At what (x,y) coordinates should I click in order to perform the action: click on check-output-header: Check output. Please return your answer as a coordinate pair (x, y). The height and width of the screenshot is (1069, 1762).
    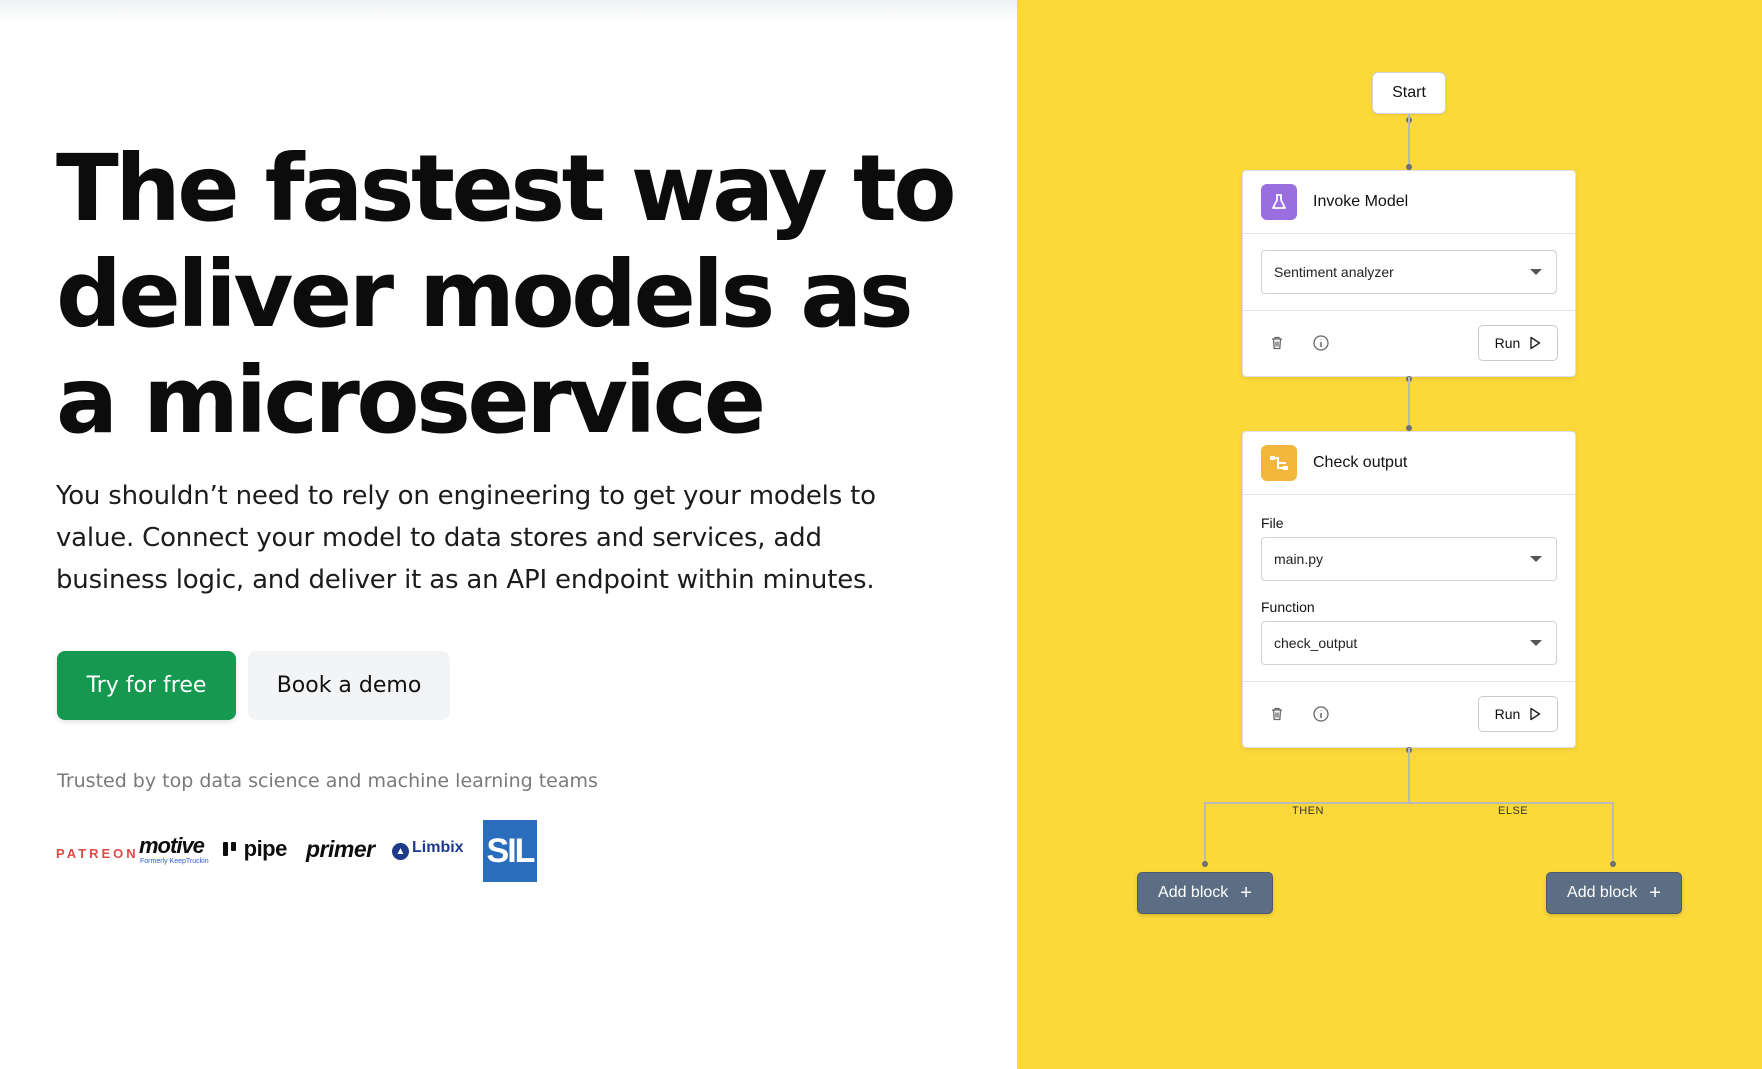
    Looking at the image, I should click on (1409, 463).